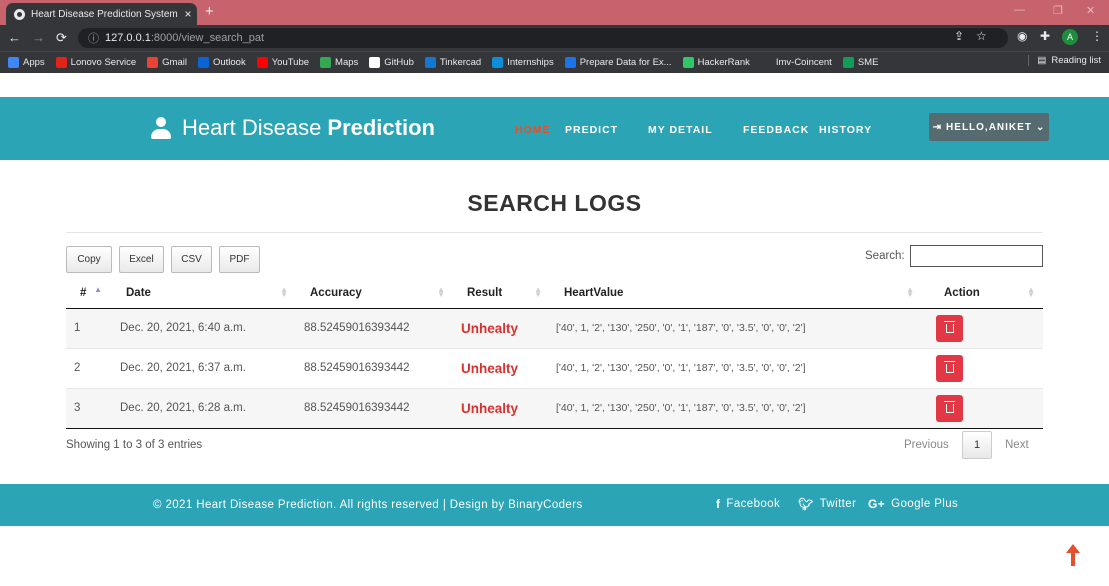 The width and height of the screenshot is (1109, 586). What do you see at coordinates (838, 504) in the screenshot?
I see `twitter-label: Twitter` at bounding box center [838, 504].